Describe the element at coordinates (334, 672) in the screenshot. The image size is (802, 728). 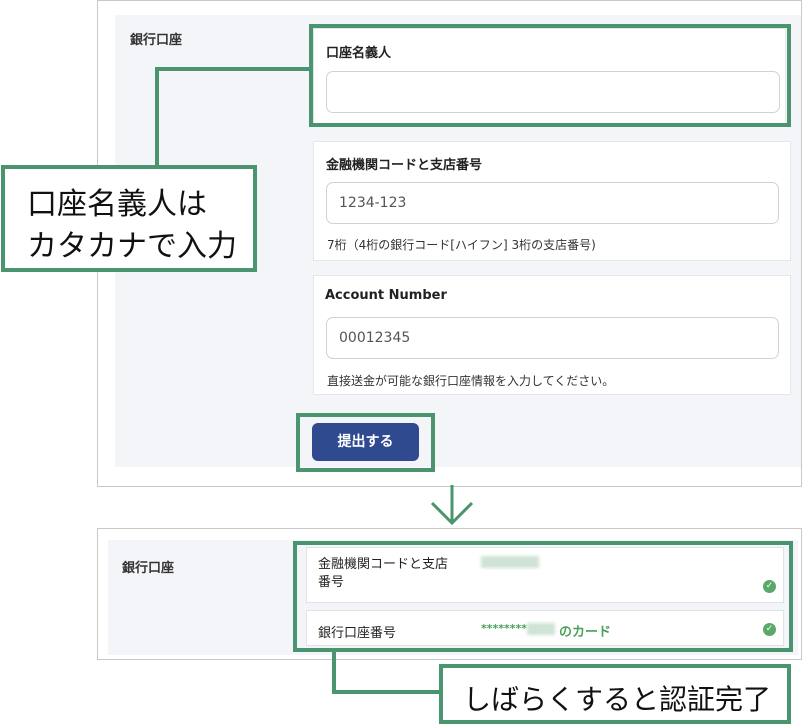
I see `connector-vertical-bottom` at that location.